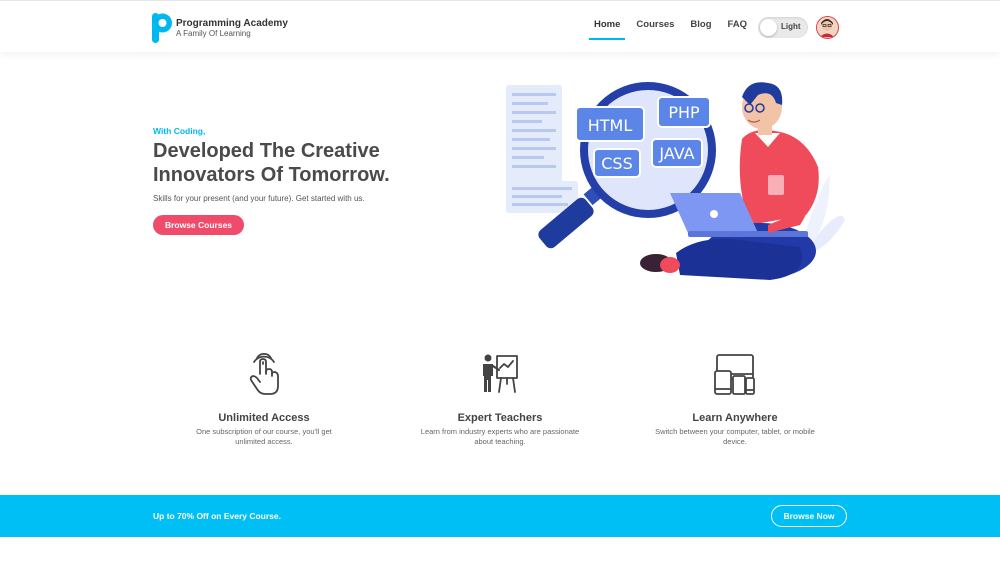  I want to click on teacher-board-icon, so click(500, 373).